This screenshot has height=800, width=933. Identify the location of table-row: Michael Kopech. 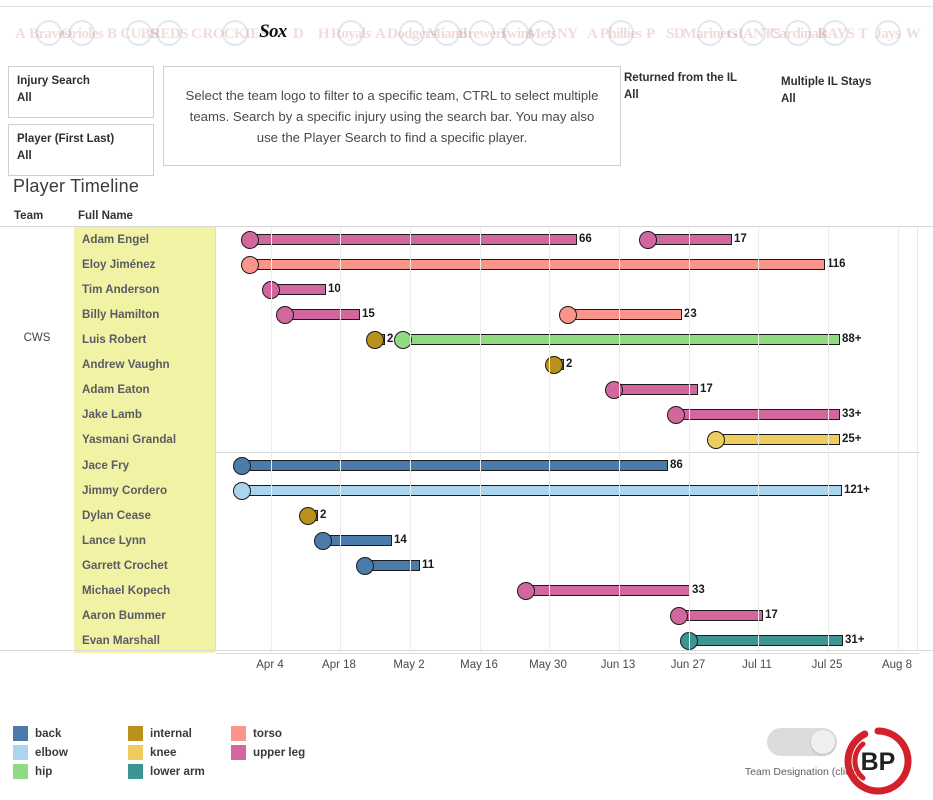
(144, 590).